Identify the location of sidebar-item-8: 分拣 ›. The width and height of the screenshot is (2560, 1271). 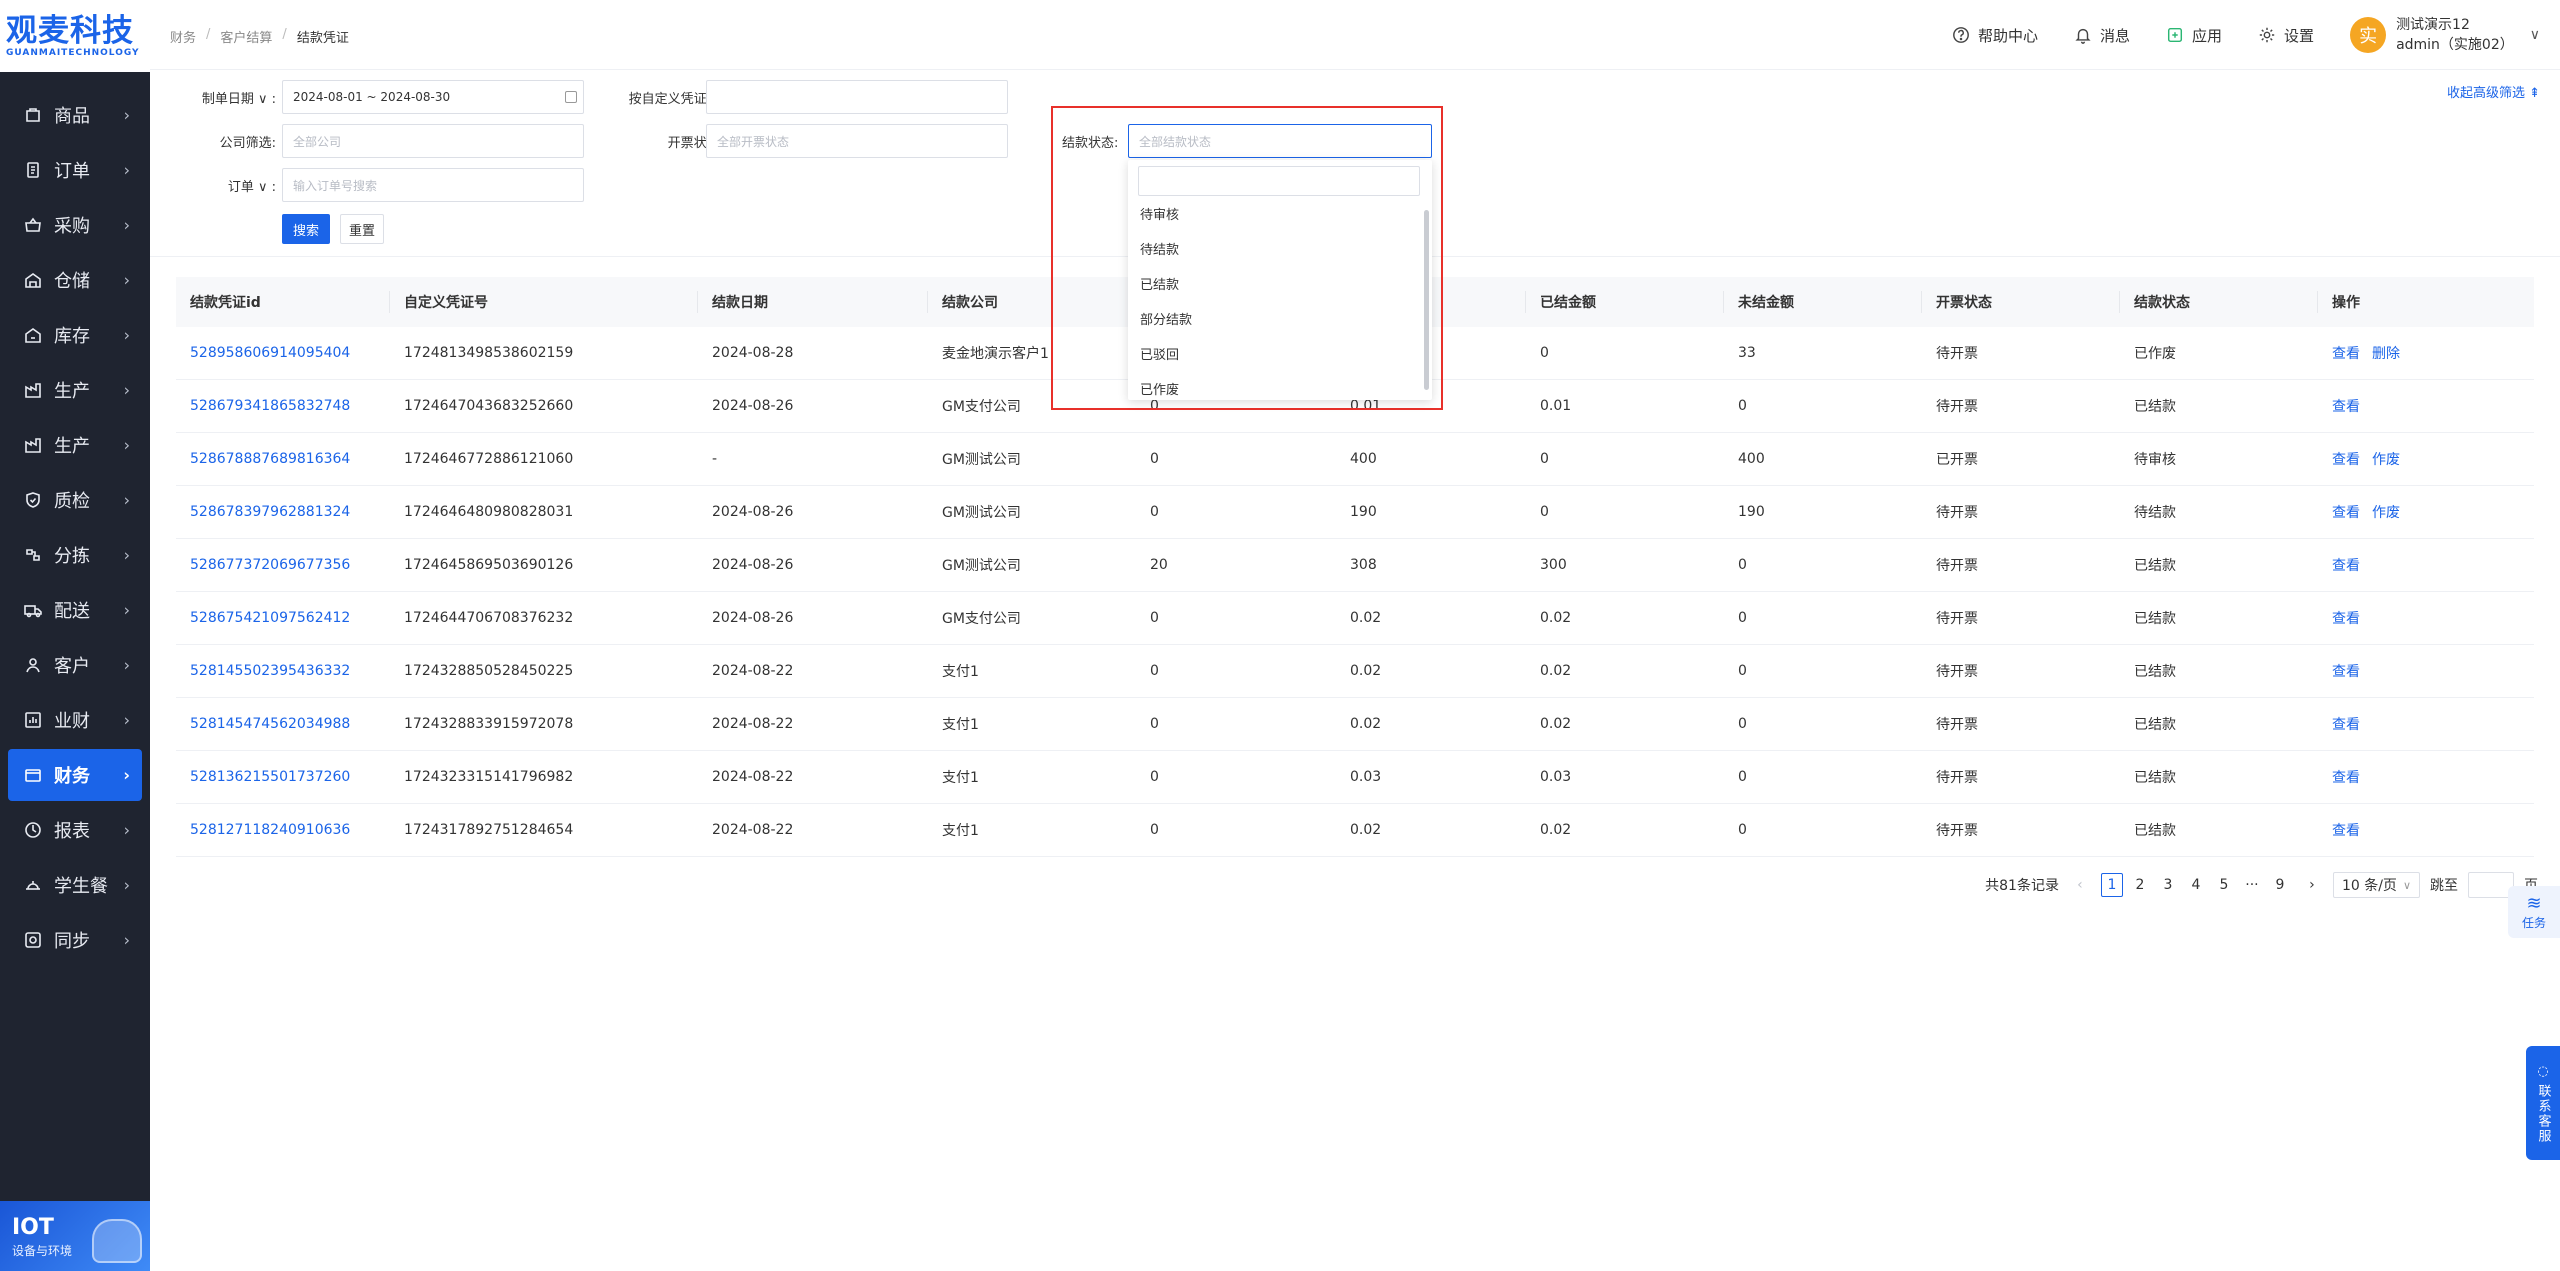
(75, 555).